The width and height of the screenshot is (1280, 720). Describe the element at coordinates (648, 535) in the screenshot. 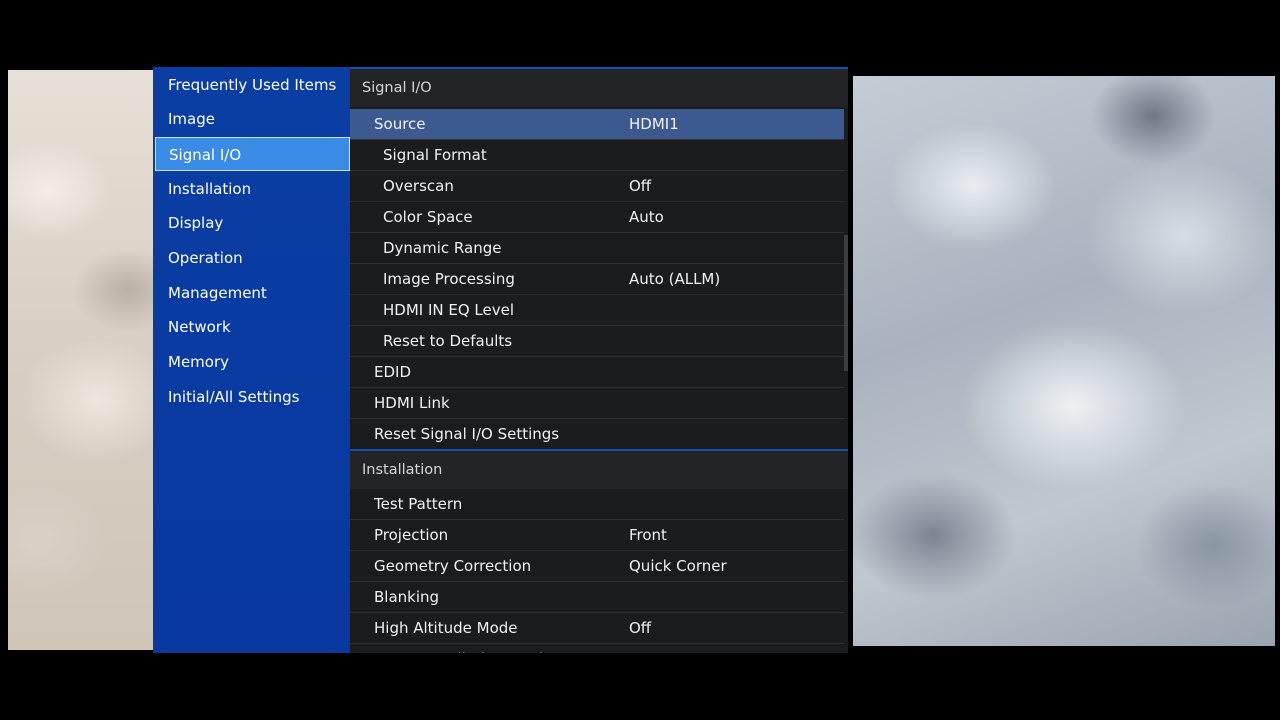

I see `row-value: Front` at that location.